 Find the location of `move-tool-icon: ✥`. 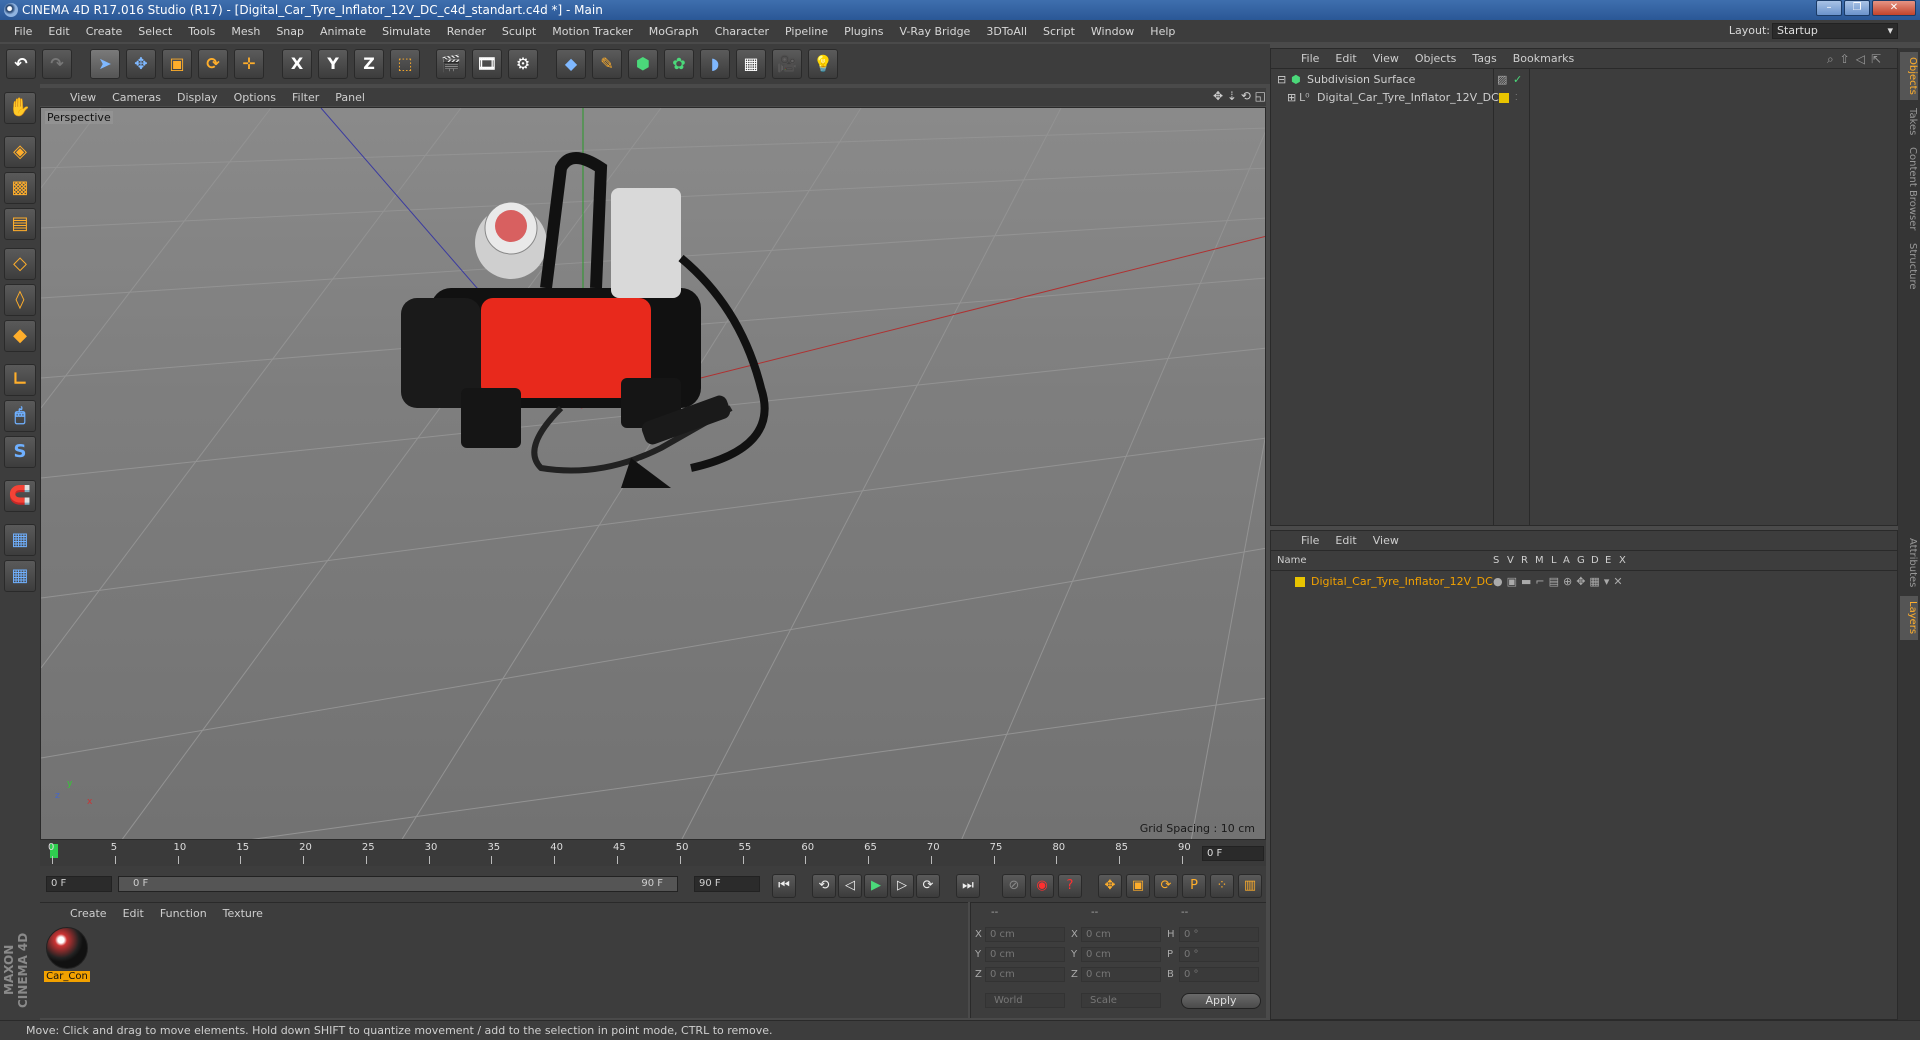

move-tool-icon: ✥ is located at coordinates (141, 64).